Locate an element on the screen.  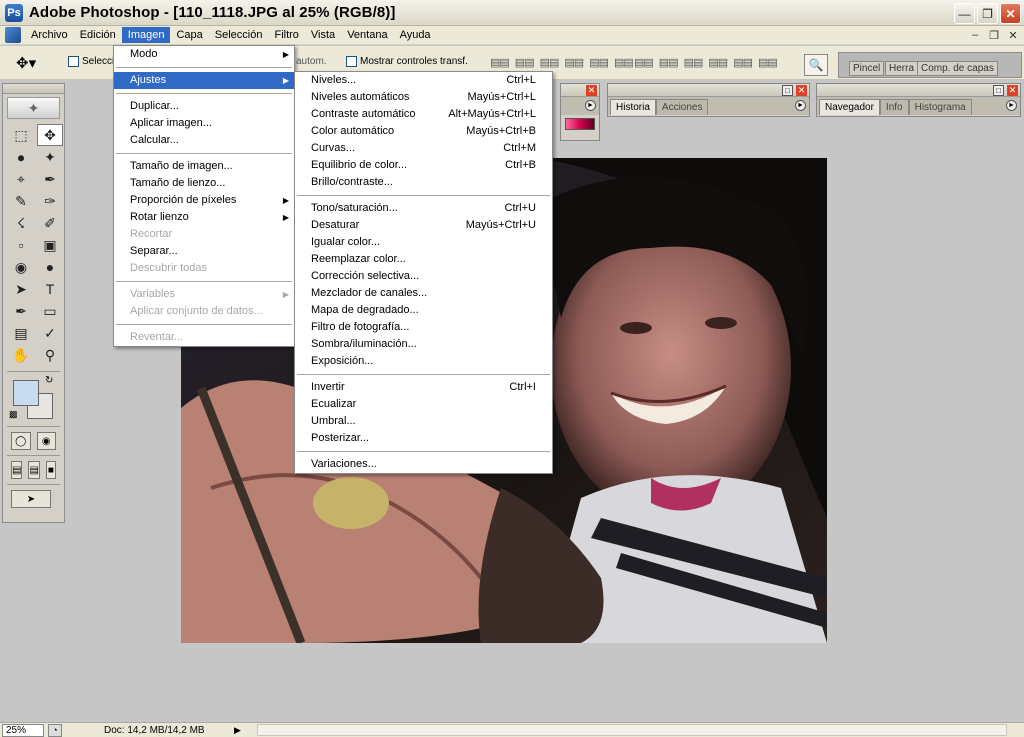
menu-ventana: Ventana is located at coordinates (367, 35).